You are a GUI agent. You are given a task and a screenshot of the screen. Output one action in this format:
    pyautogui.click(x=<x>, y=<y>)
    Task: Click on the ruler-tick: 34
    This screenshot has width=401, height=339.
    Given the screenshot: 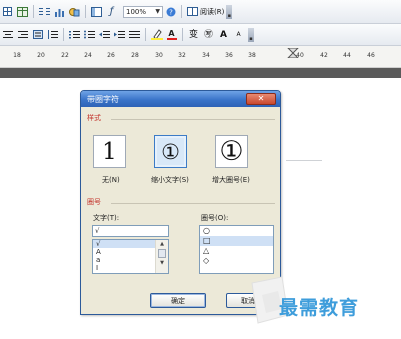 What is the action you would take?
    pyautogui.click(x=206, y=55)
    